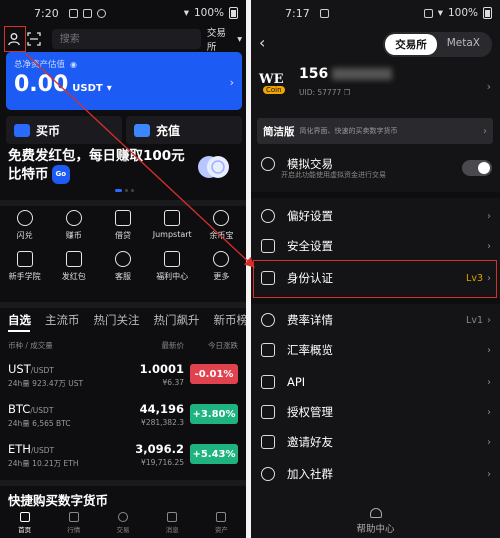 The height and width of the screenshot is (538, 500). What do you see at coordinates (162, 462) in the screenshot?
I see `pair-price-cny: ¥19,716.25` at bounding box center [162, 462].